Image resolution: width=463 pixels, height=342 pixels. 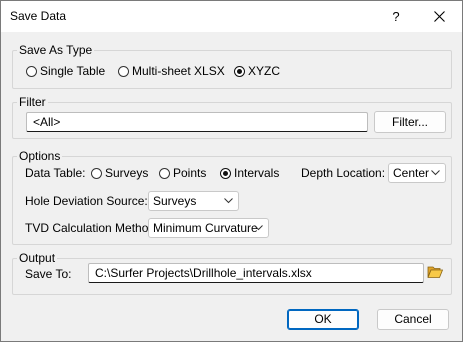 I want to click on filter-field: <All>, so click(x=197, y=122).